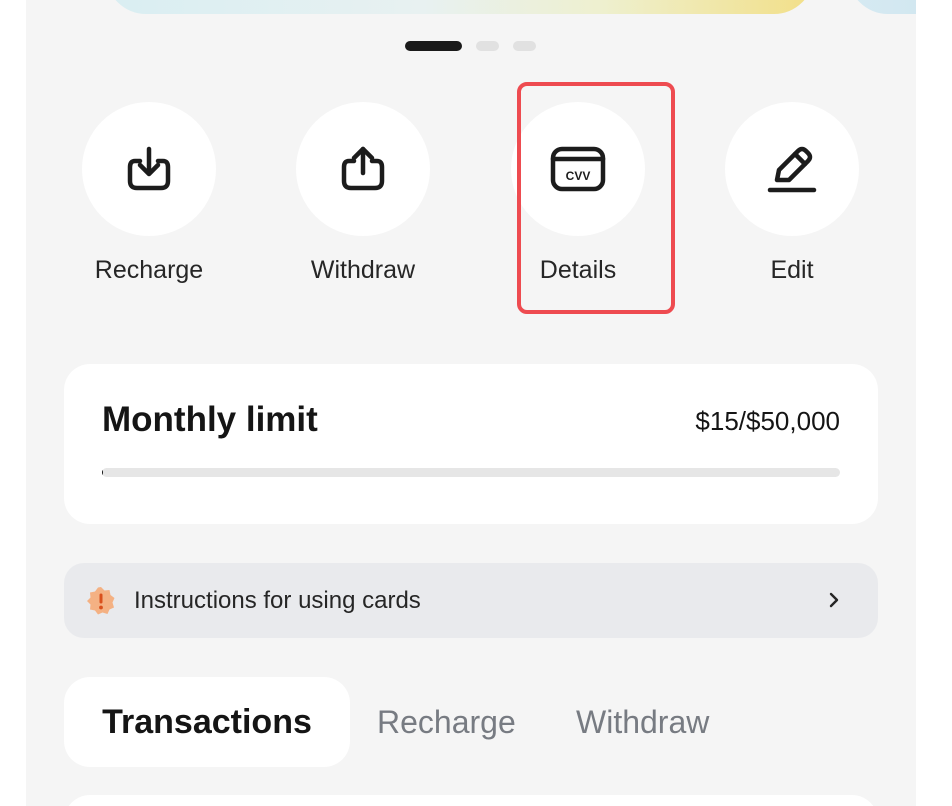  I want to click on next-card-preview, so click(882, 7).